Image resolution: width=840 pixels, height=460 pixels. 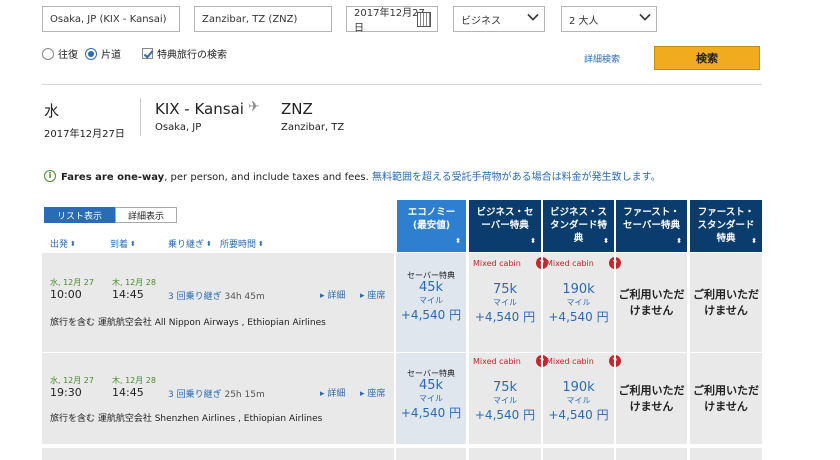 I want to click on fare-header-first-saver: ファースト・ セーバー特典 ⬍, so click(x=651, y=226).